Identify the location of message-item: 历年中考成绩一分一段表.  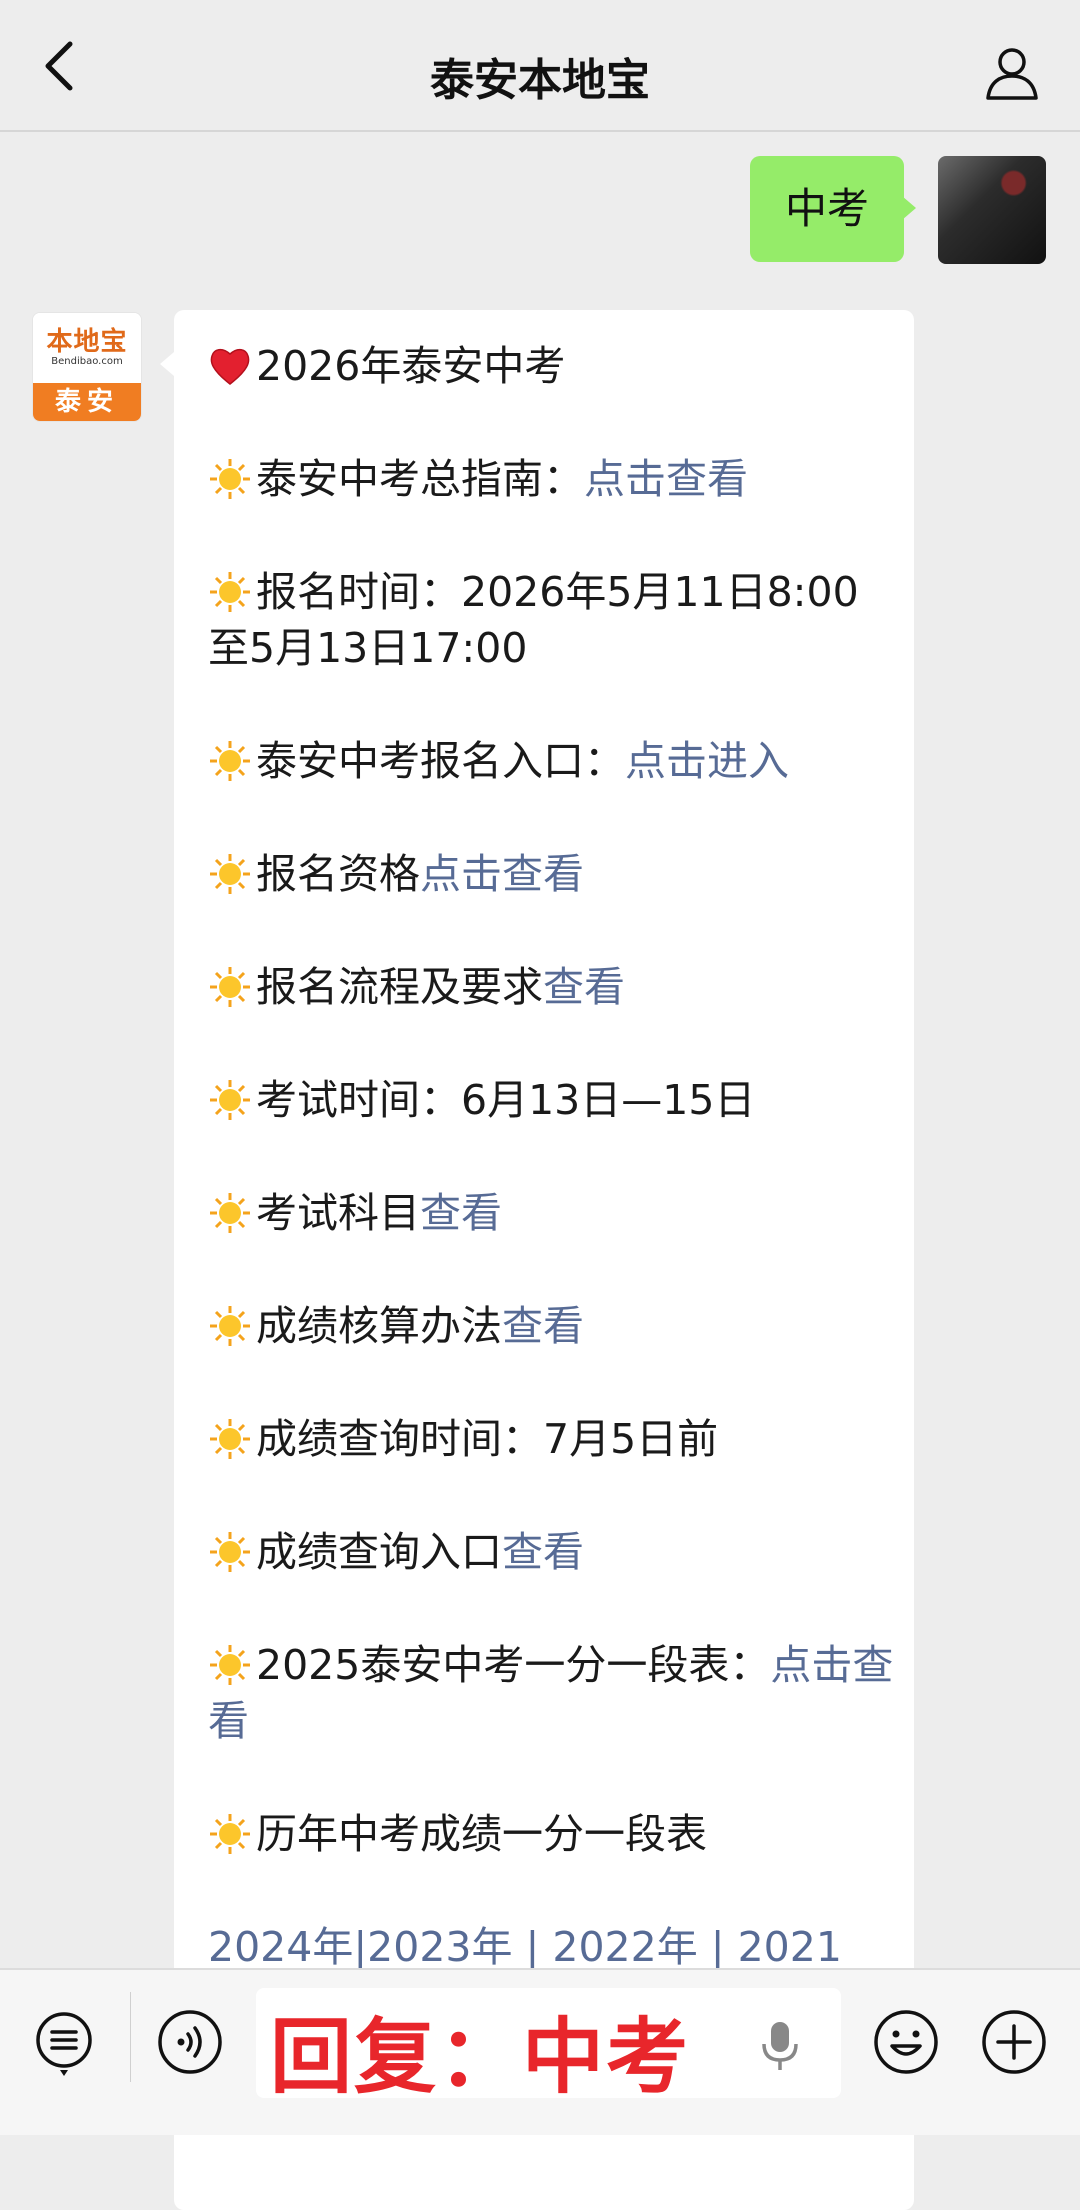
(553, 1834).